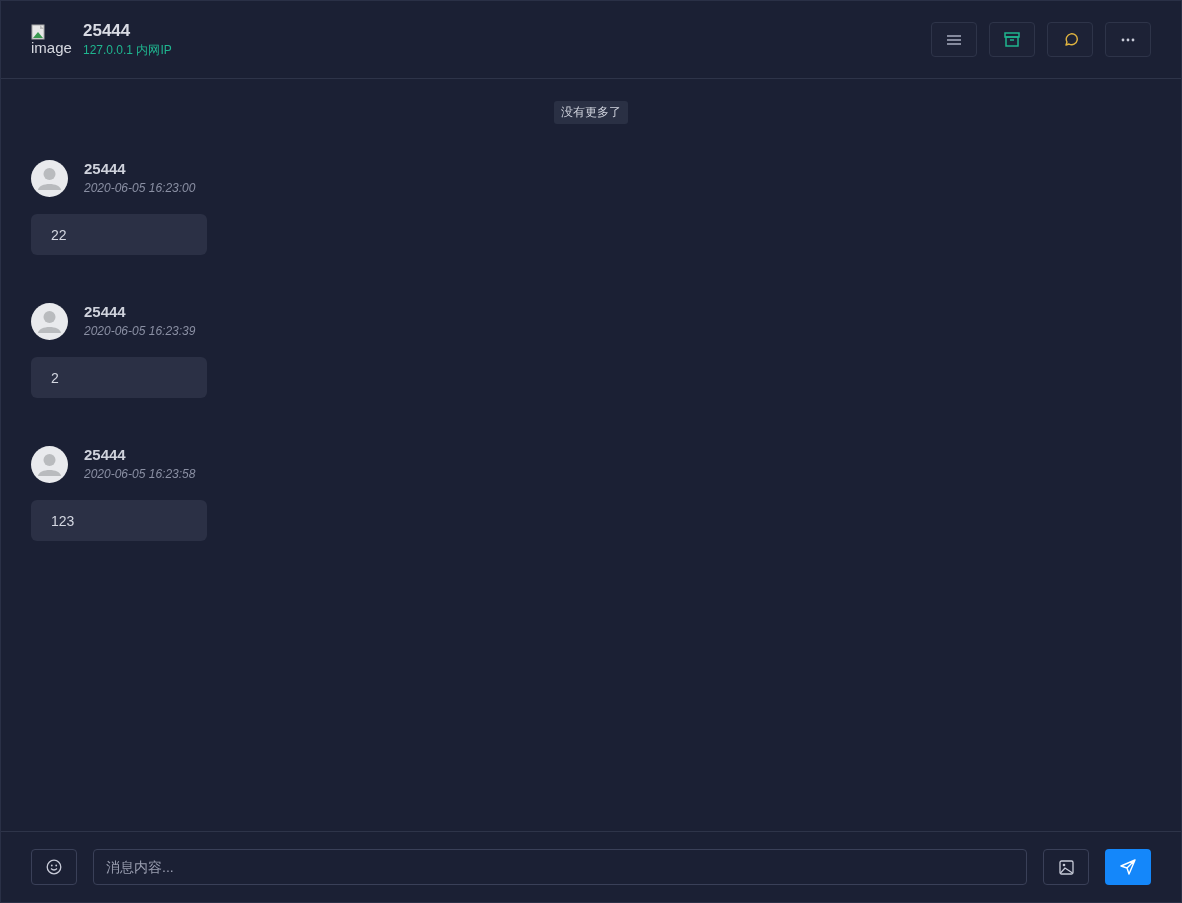 Image resolution: width=1182 pixels, height=903 pixels. I want to click on message-bubble: 2, so click(119, 377).